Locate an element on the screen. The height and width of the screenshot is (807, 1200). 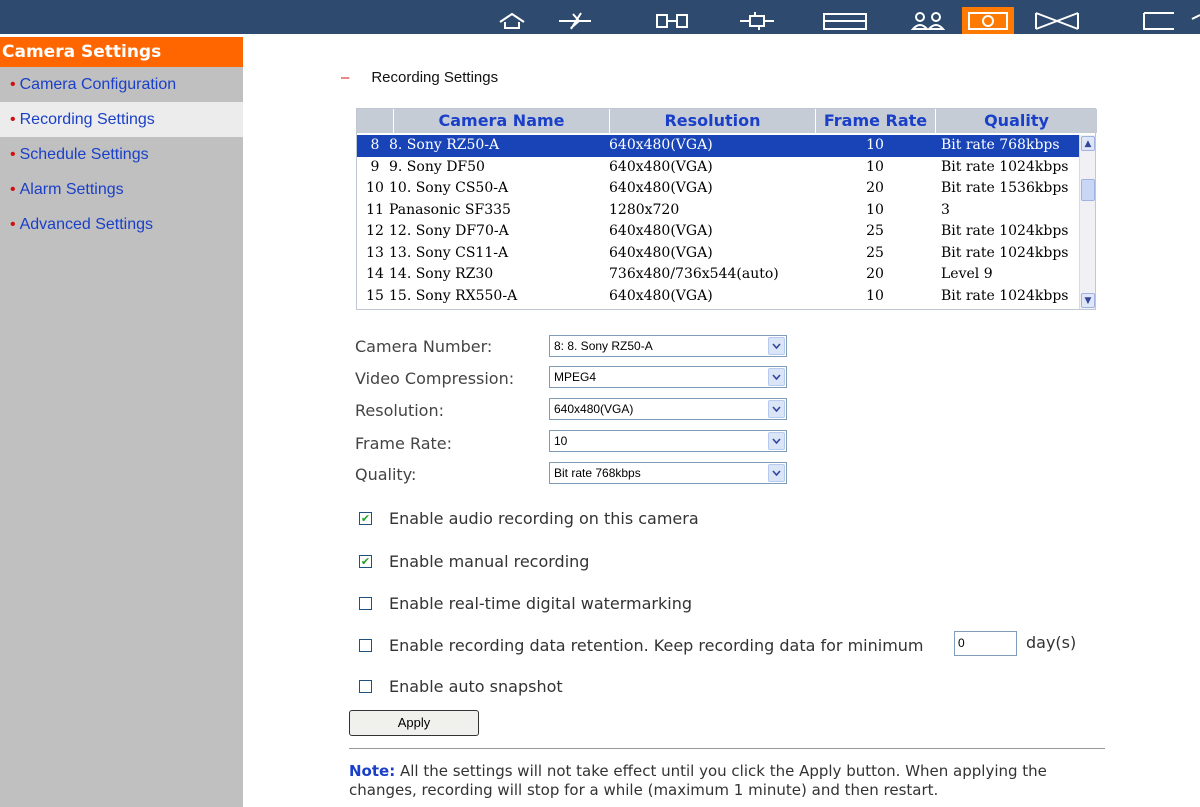
logout-icon is located at coordinates (1167, 21).